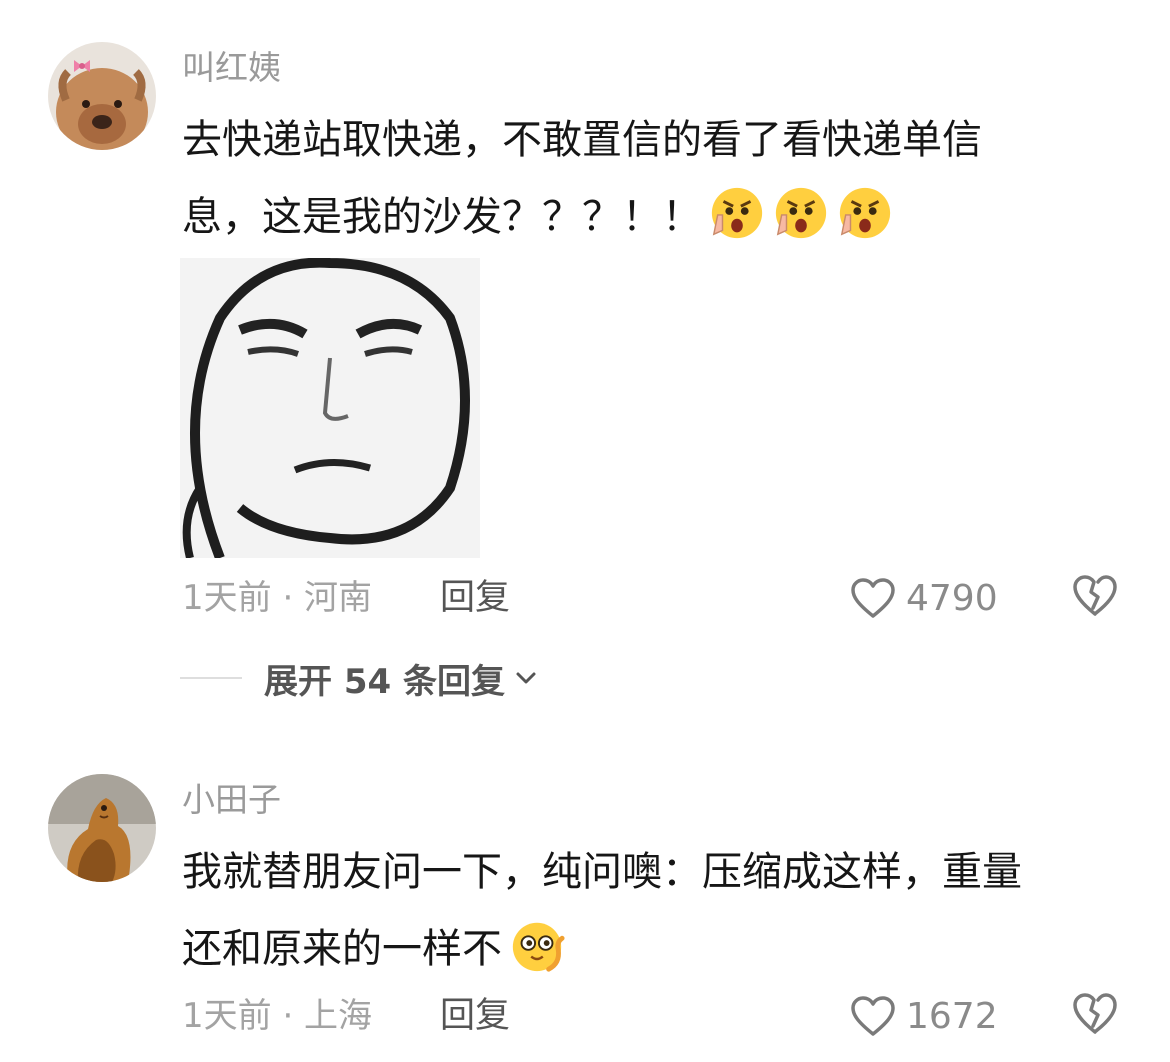  What do you see at coordinates (526, 678) in the screenshot?
I see `chevron-down-icon` at bounding box center [526, 678].